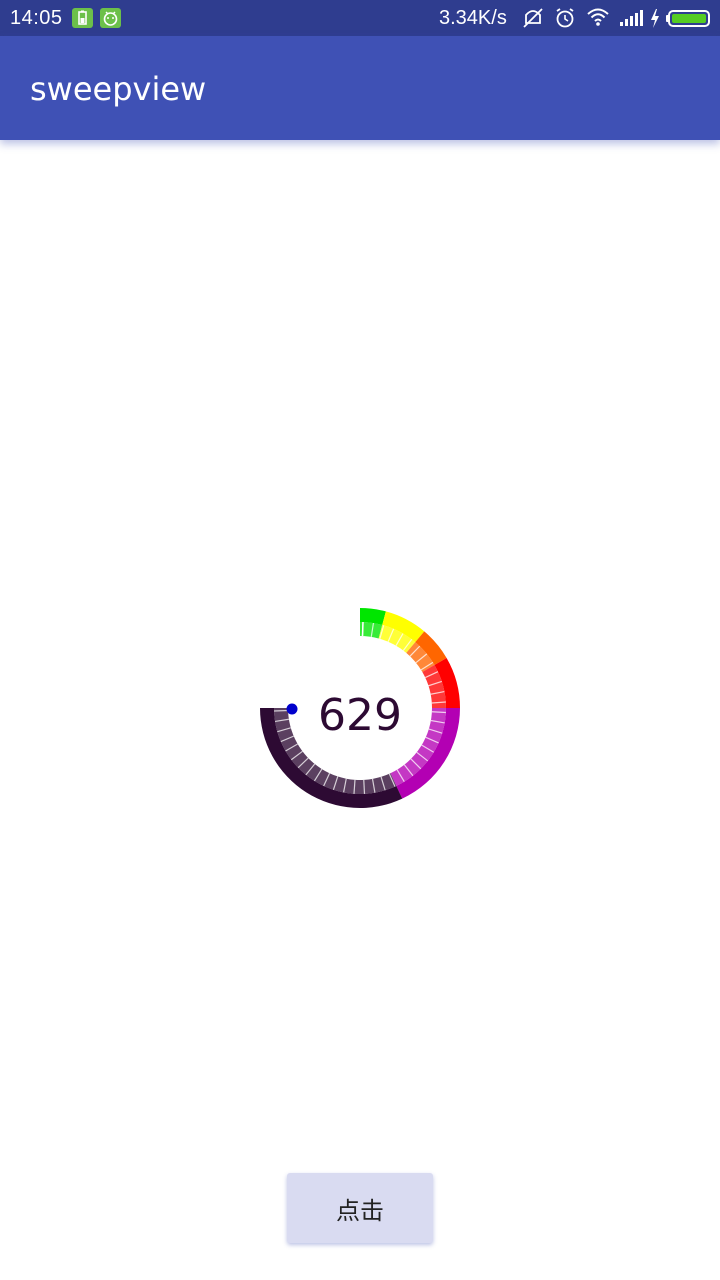 This screenshot has width=720, height=1280. What do you see at coordinates (360, 1208) in the screenshot?
I see `click-button: 点击` at bounding box center [360, 1208].